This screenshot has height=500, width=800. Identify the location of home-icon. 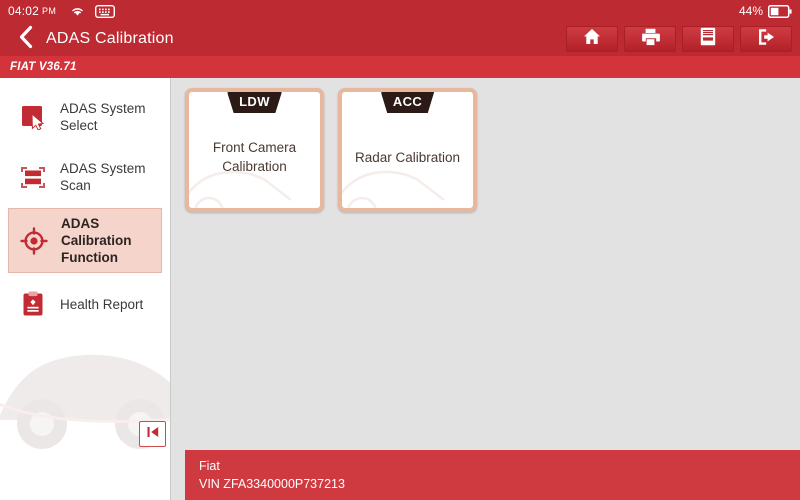
(592, 39).